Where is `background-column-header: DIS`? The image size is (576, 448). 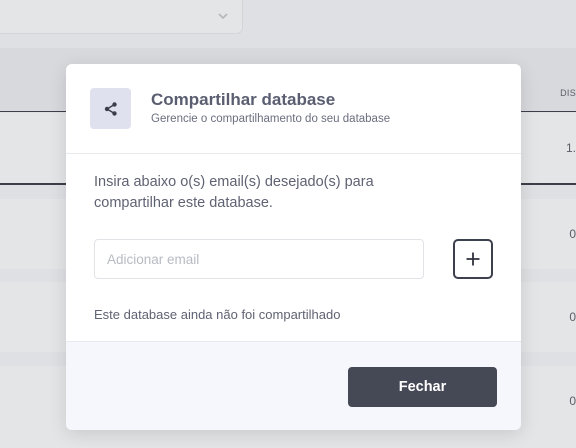
background-column-header: DIS is located at coordinates (568, 93).